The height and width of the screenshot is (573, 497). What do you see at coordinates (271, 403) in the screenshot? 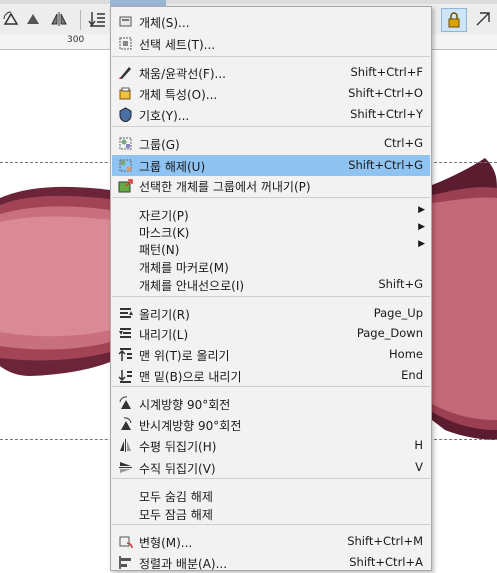
I see `menu-item: 시계방향 90°회전` at bounding box center [271, 403].